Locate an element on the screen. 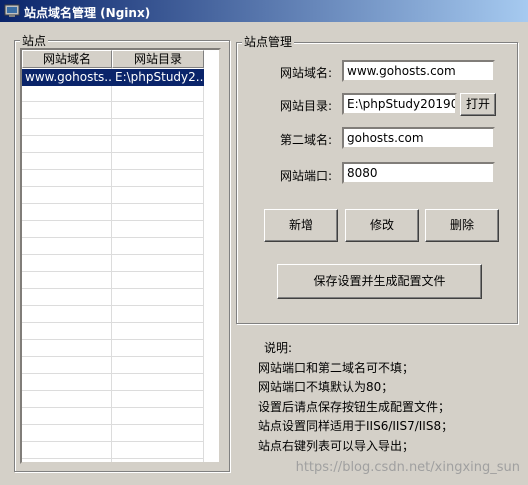  notes-line: 网站端口和第二域名可不填； is located at coordinates (336, 368).